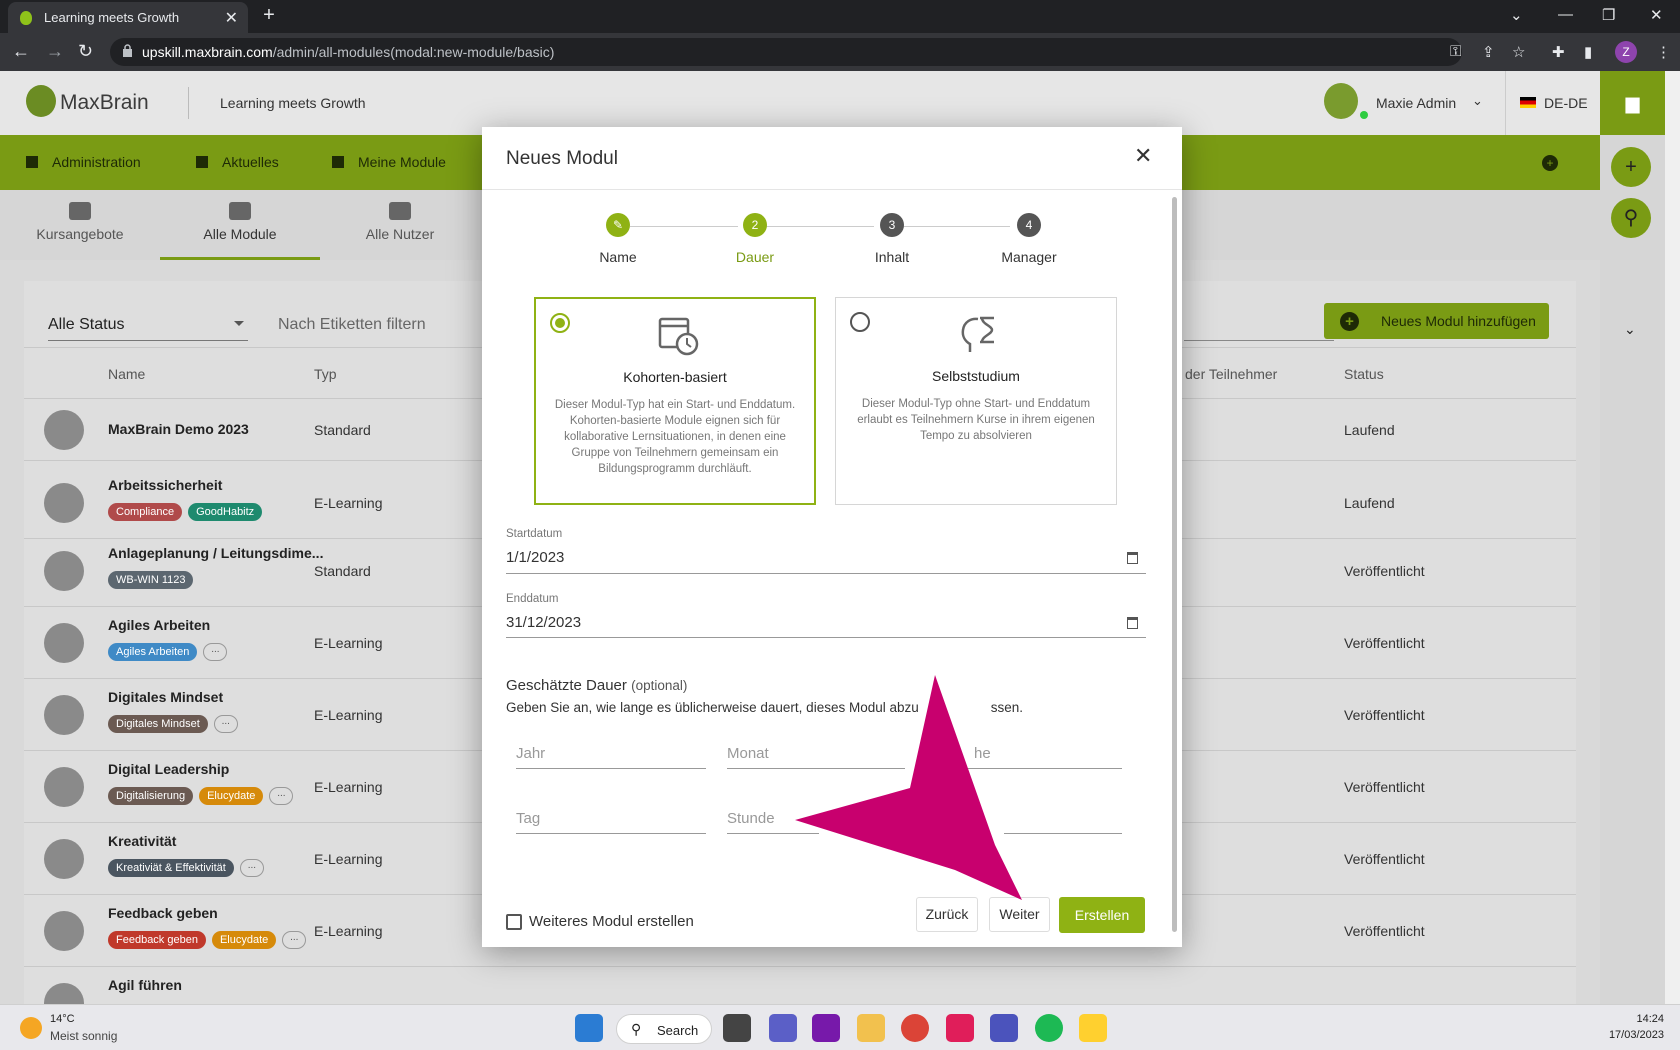 This screenshot has width=1680, height=1050. Describe the element at coordinates (748, 753) in the screenshot. I see `month-input: Monat` at that location.